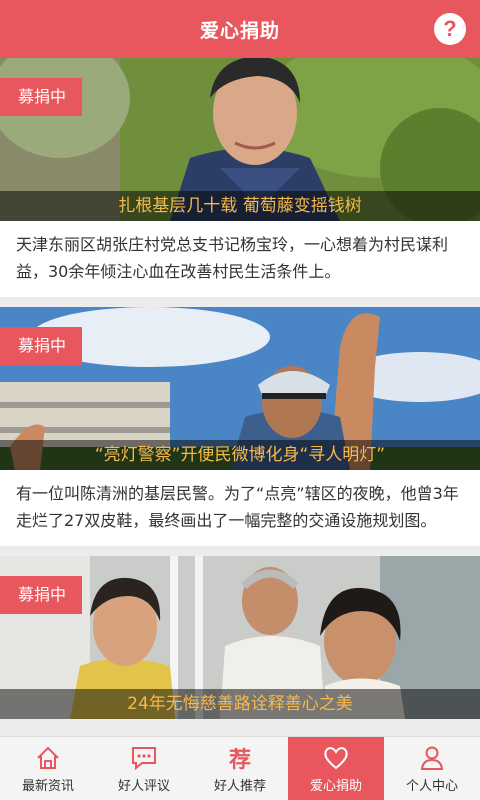  What do you see at coordinates (431, 786) in the screenshot?
I see `tab-label: 个人中心` at bounding box center [431, 786].